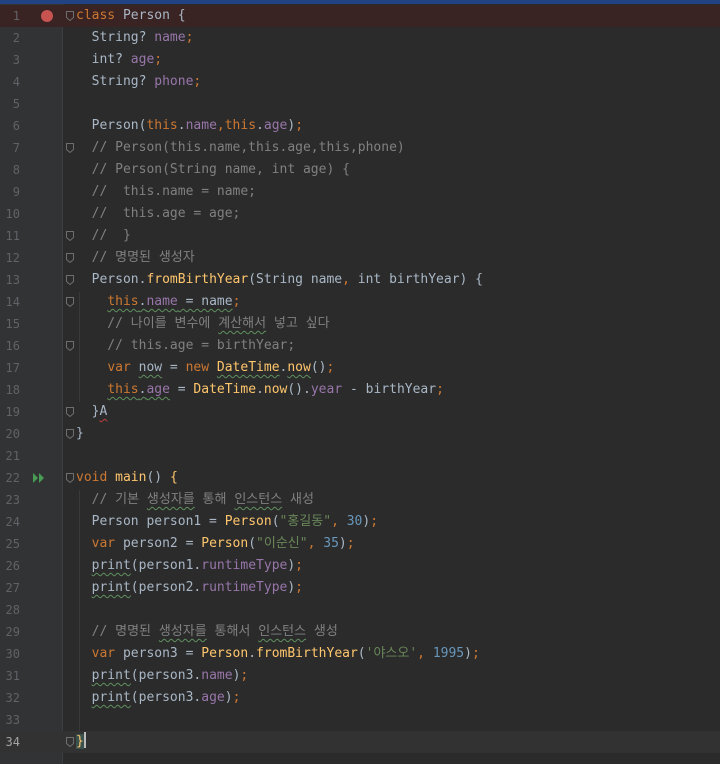  Describe the element at coordinates (10, 82) in the screenshot. I see `line-number: 4` at that location.